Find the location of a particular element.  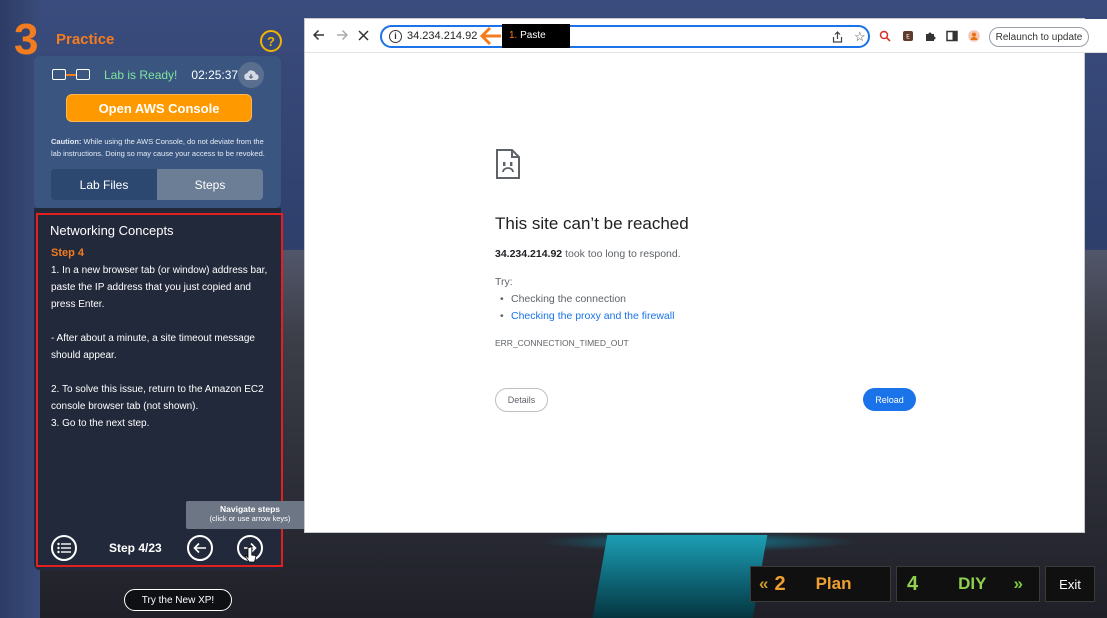

list-icon is located at coordinates (64, 548).